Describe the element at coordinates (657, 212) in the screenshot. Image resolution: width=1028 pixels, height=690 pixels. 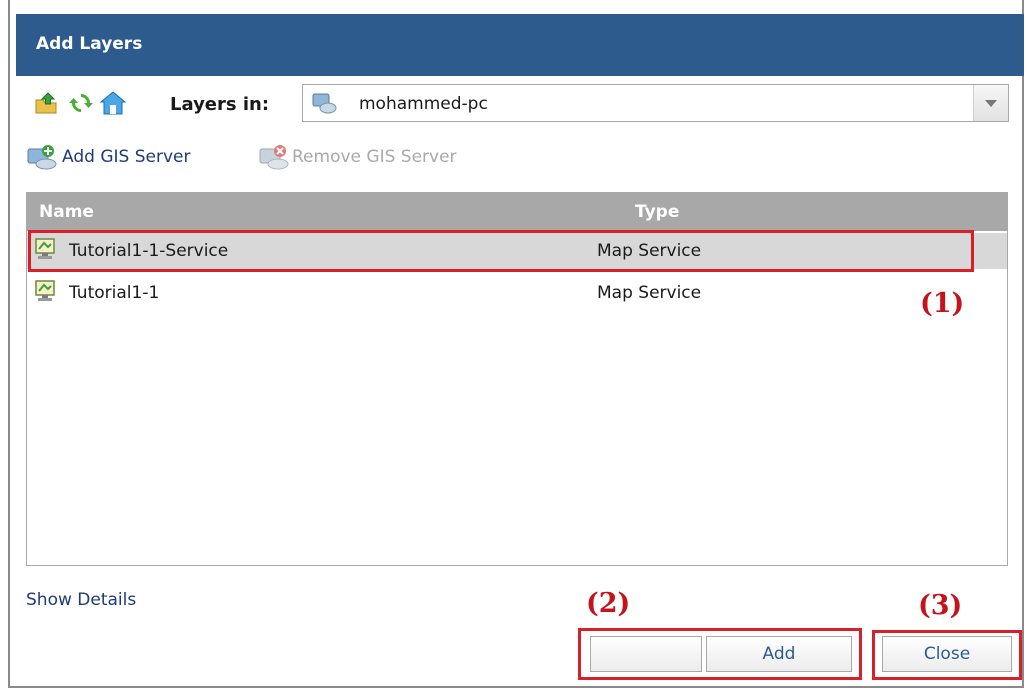
I see `column-header-type: Type` at that location.